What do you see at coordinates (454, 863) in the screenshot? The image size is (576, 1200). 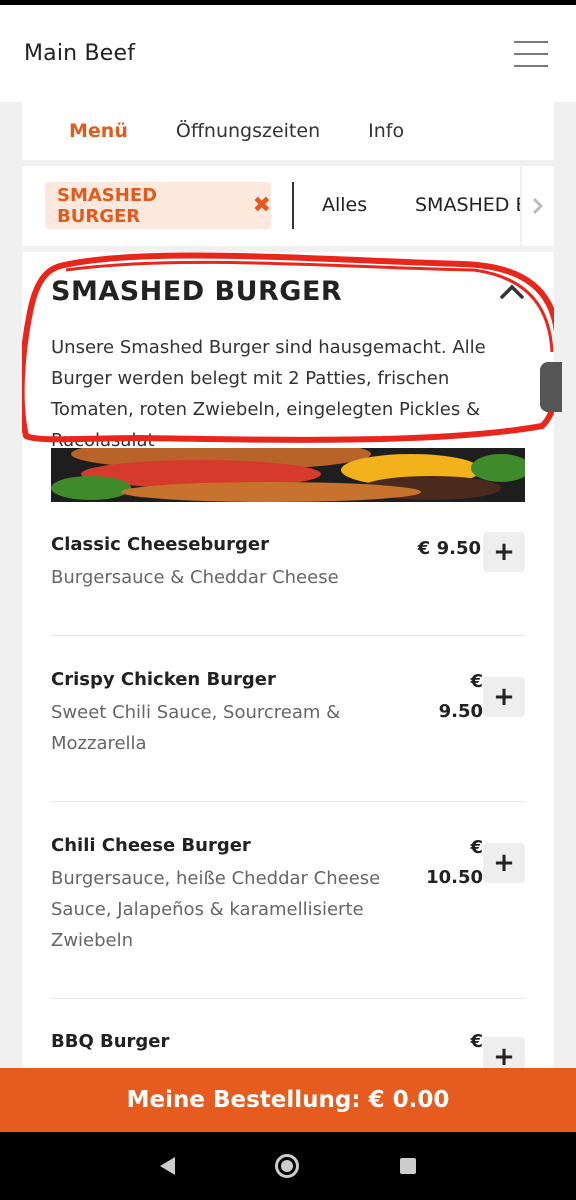 I see `item-price: € 10.50` at bounding box center [454, 863].